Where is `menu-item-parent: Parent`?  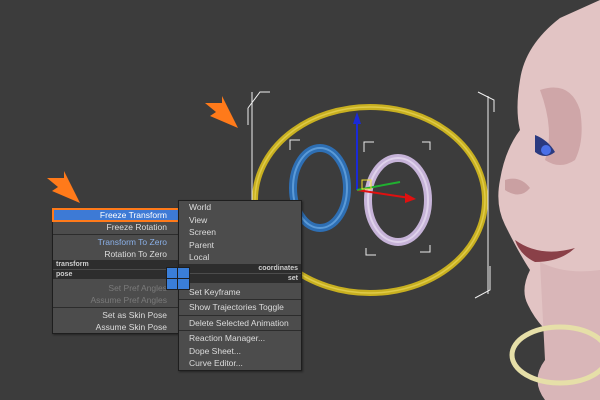 menu-item-parent: Parent is located at coordinates (240, 245).